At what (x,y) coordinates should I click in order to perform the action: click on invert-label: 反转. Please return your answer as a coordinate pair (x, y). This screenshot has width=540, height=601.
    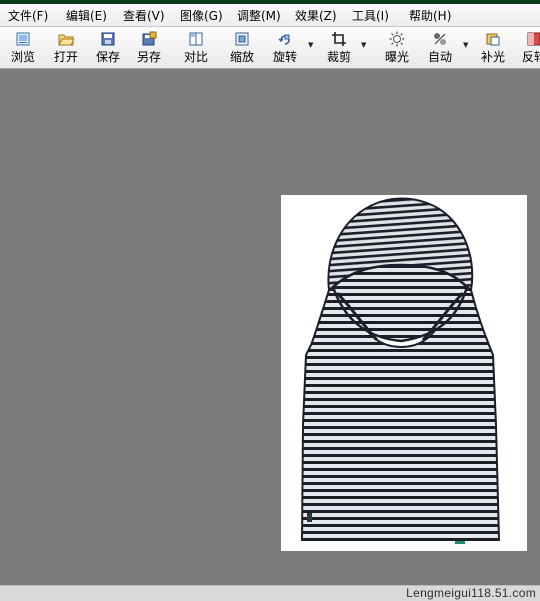
    Looking at the image, I should click on (530, 57).